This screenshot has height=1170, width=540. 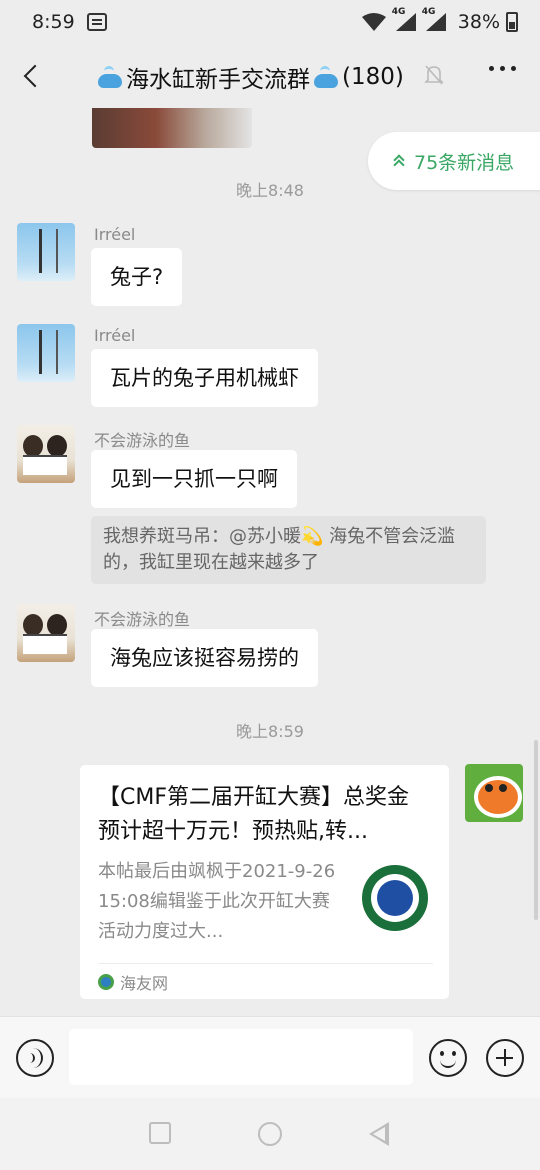 I want to click on double-chevron-up-icon, so click(x=399, y=161).